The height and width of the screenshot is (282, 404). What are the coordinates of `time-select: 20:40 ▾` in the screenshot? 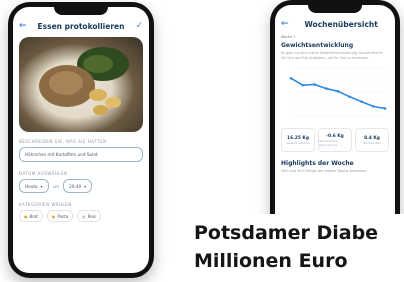 It's located at (78, 186).